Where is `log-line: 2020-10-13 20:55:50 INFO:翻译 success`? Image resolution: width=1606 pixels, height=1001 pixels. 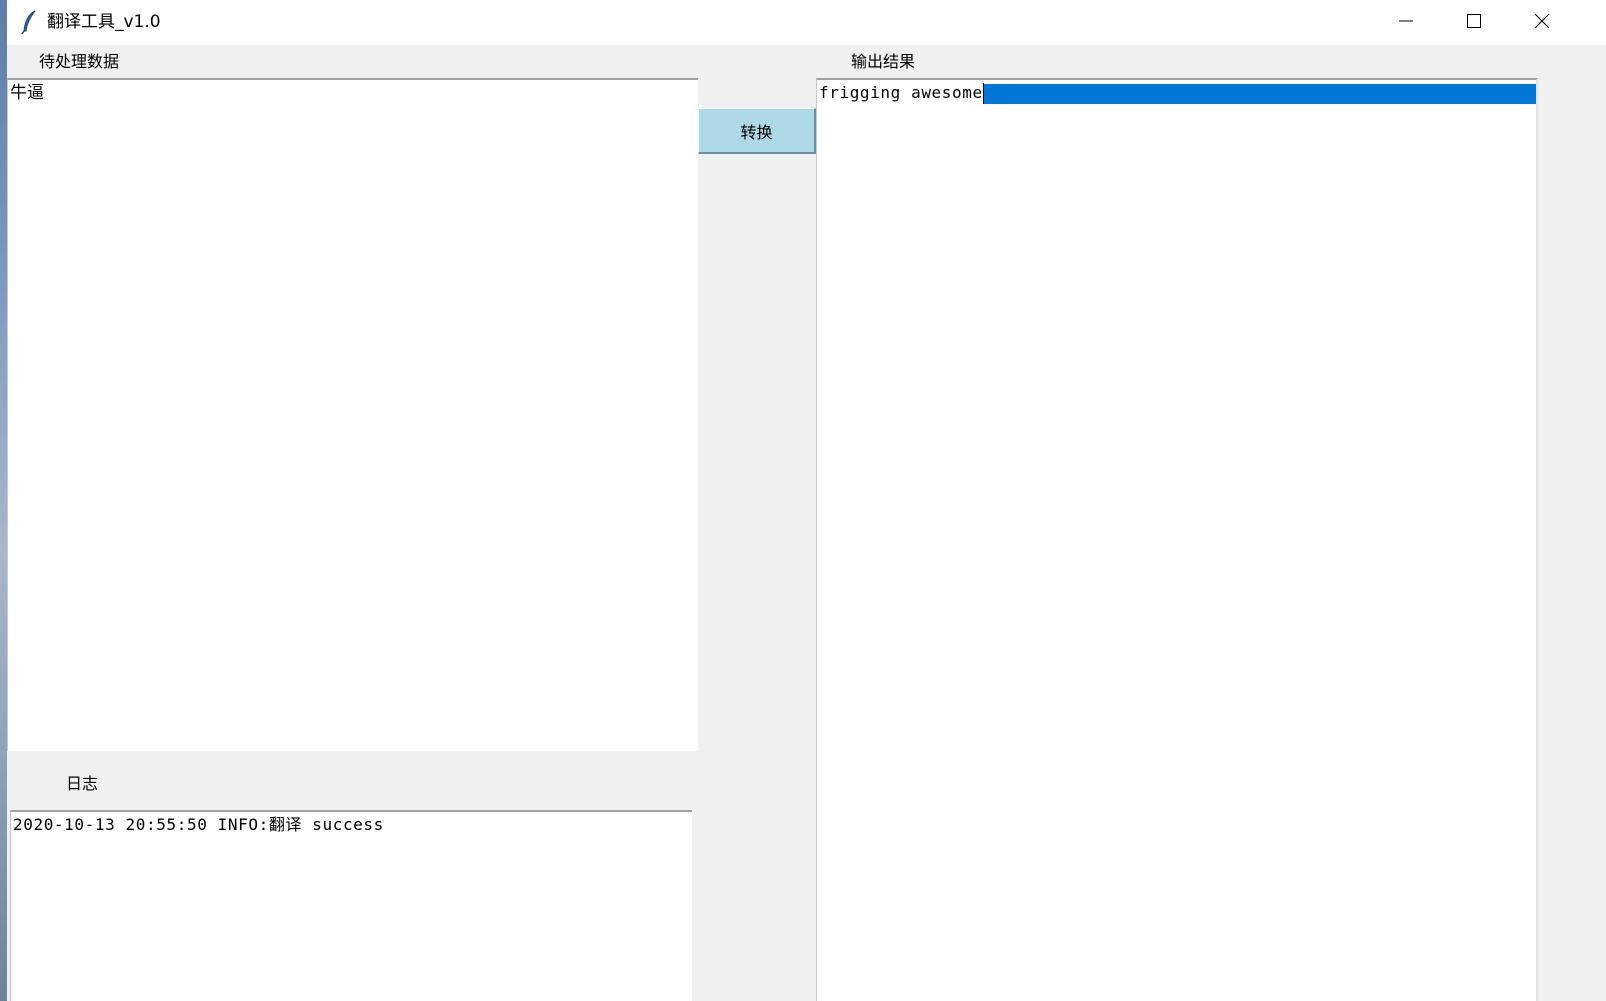
log-line: 2020-10-13 20:55:50 INFO:翻译 success is located at coordinates (198, 824).